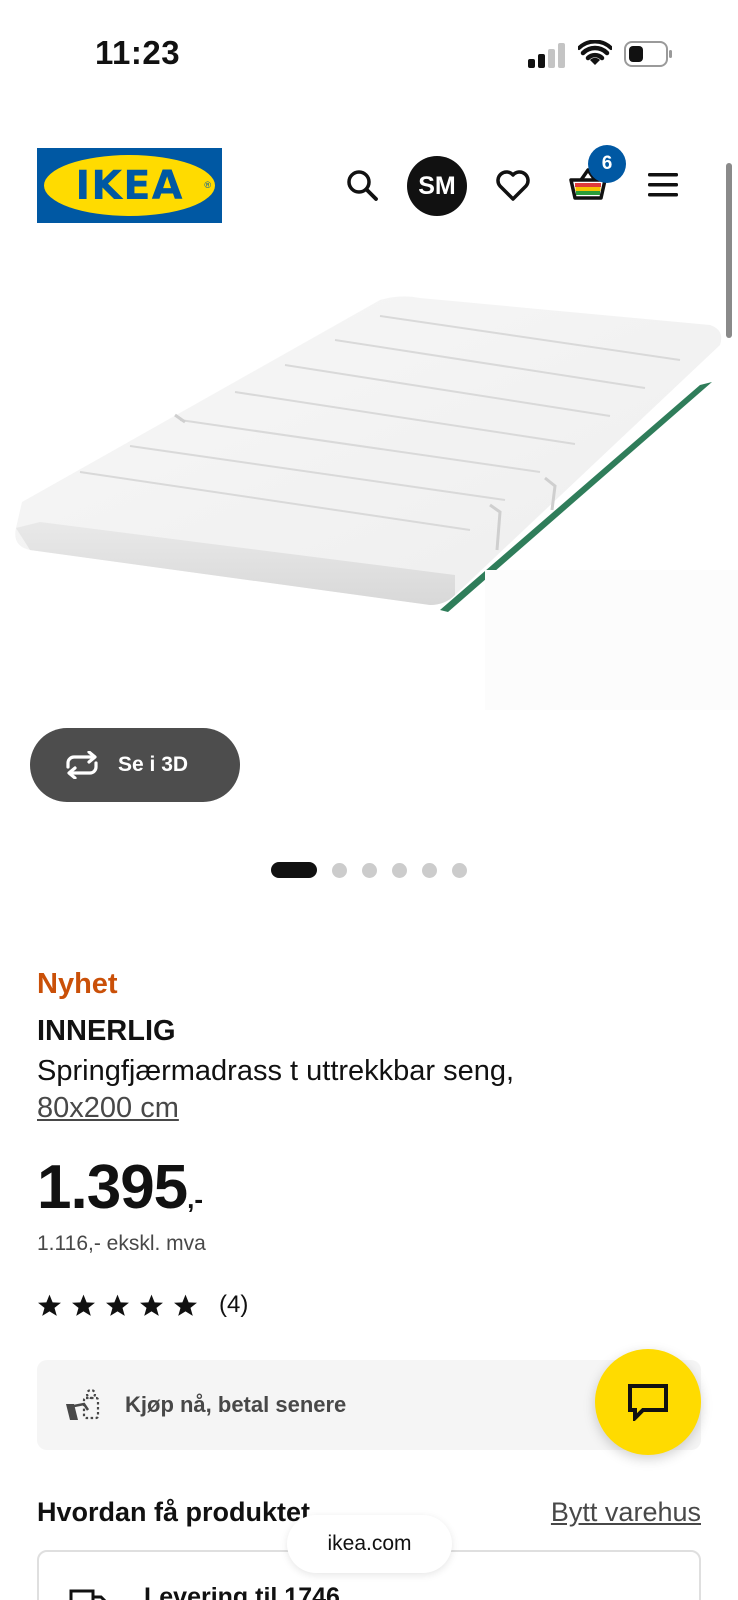 This screenshot has width=738, height=1600. Describe the element at coordinates (108, 1108) in the screenshot. I see `product-size-link: 80x200 cm` at that location.